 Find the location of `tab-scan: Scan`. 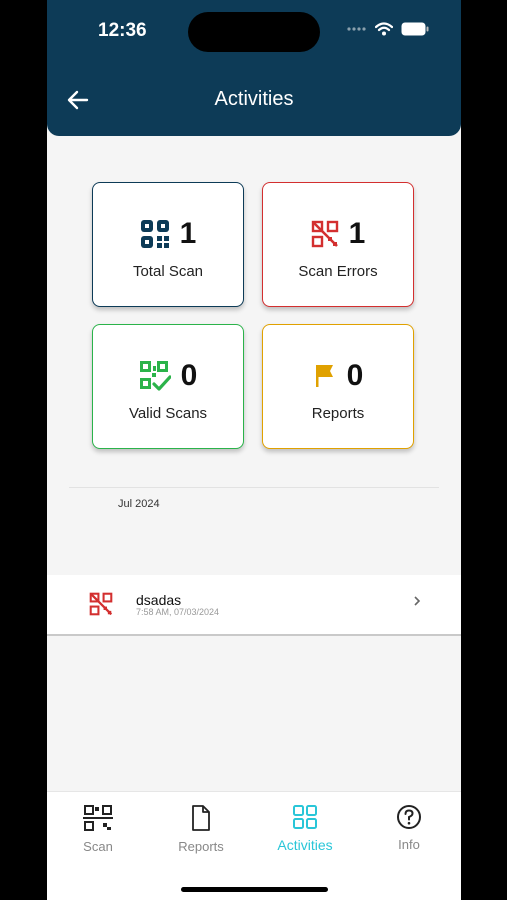

tab-scan: Scan is located at coordinates (98, 829).